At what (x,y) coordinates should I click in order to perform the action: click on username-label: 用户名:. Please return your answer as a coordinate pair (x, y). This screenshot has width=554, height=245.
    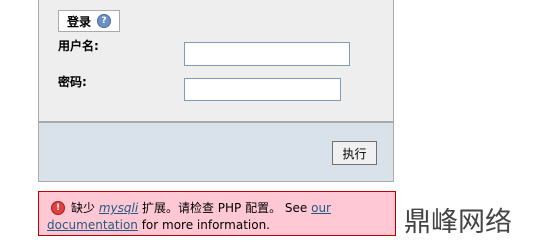
    Looking at the image, I should click on (78, 46).